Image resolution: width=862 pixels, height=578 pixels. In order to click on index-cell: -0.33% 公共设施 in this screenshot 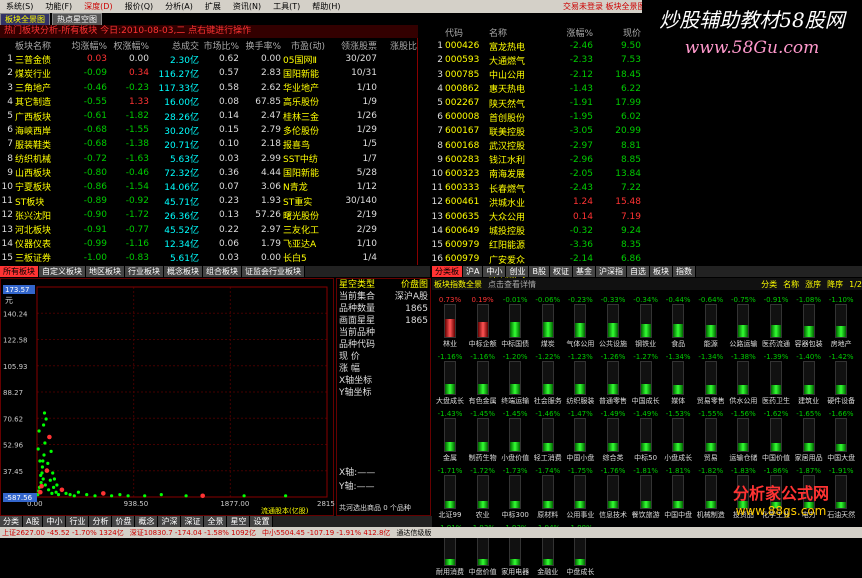, I will do `click(613, 323)`.